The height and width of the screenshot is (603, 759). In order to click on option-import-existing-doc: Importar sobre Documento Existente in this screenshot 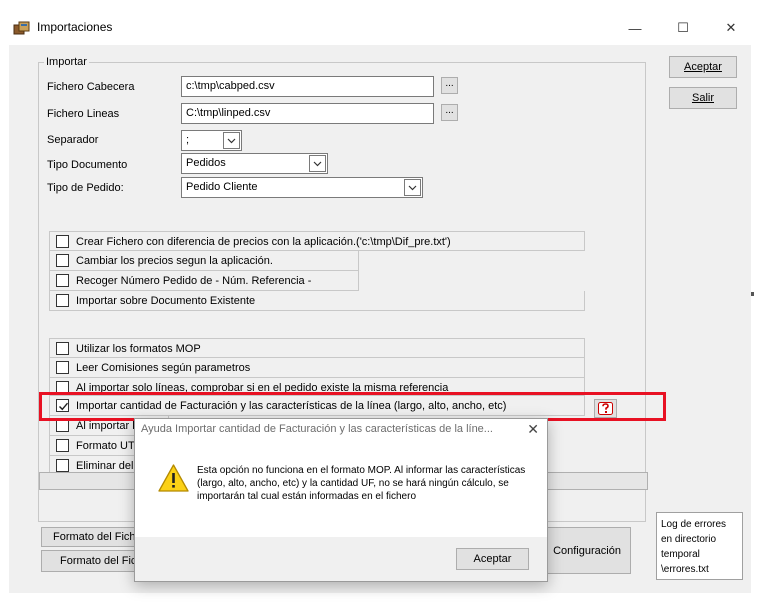, I will do `click(317, 301)`.